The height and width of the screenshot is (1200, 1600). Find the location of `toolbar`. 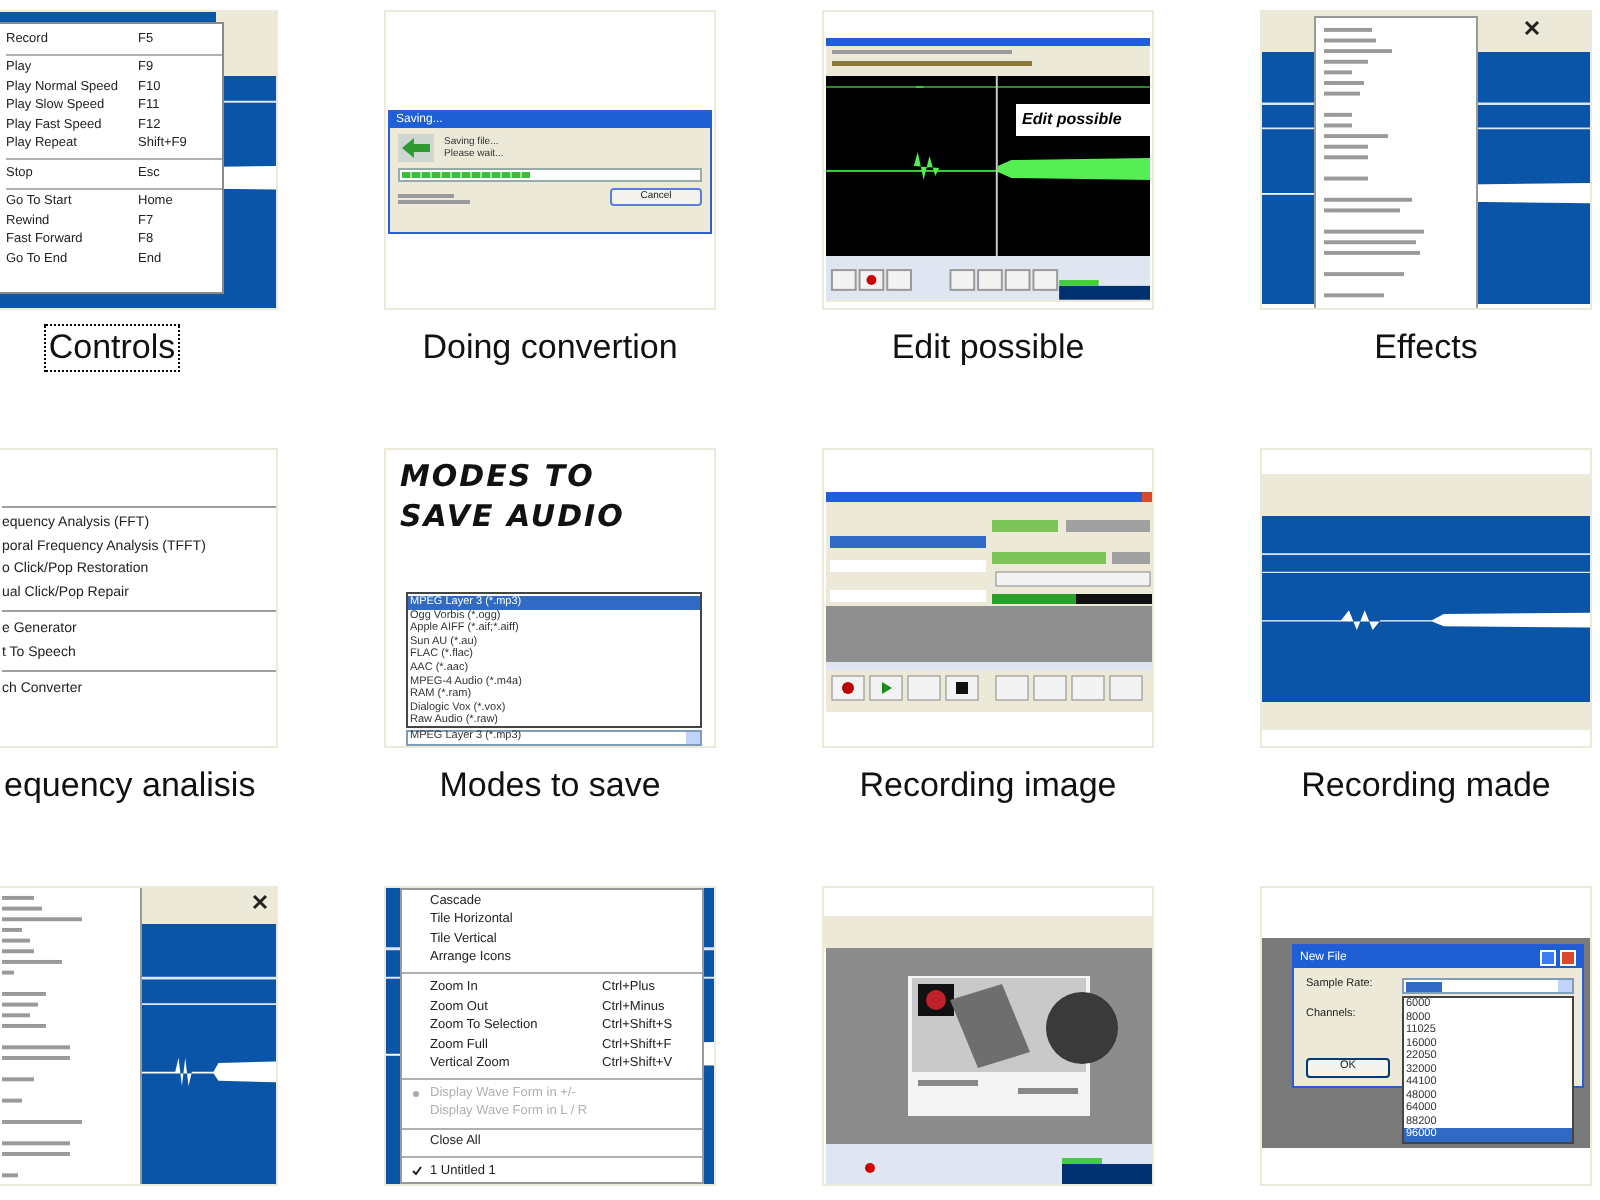

toolbar is located at coordinates (209, 906).